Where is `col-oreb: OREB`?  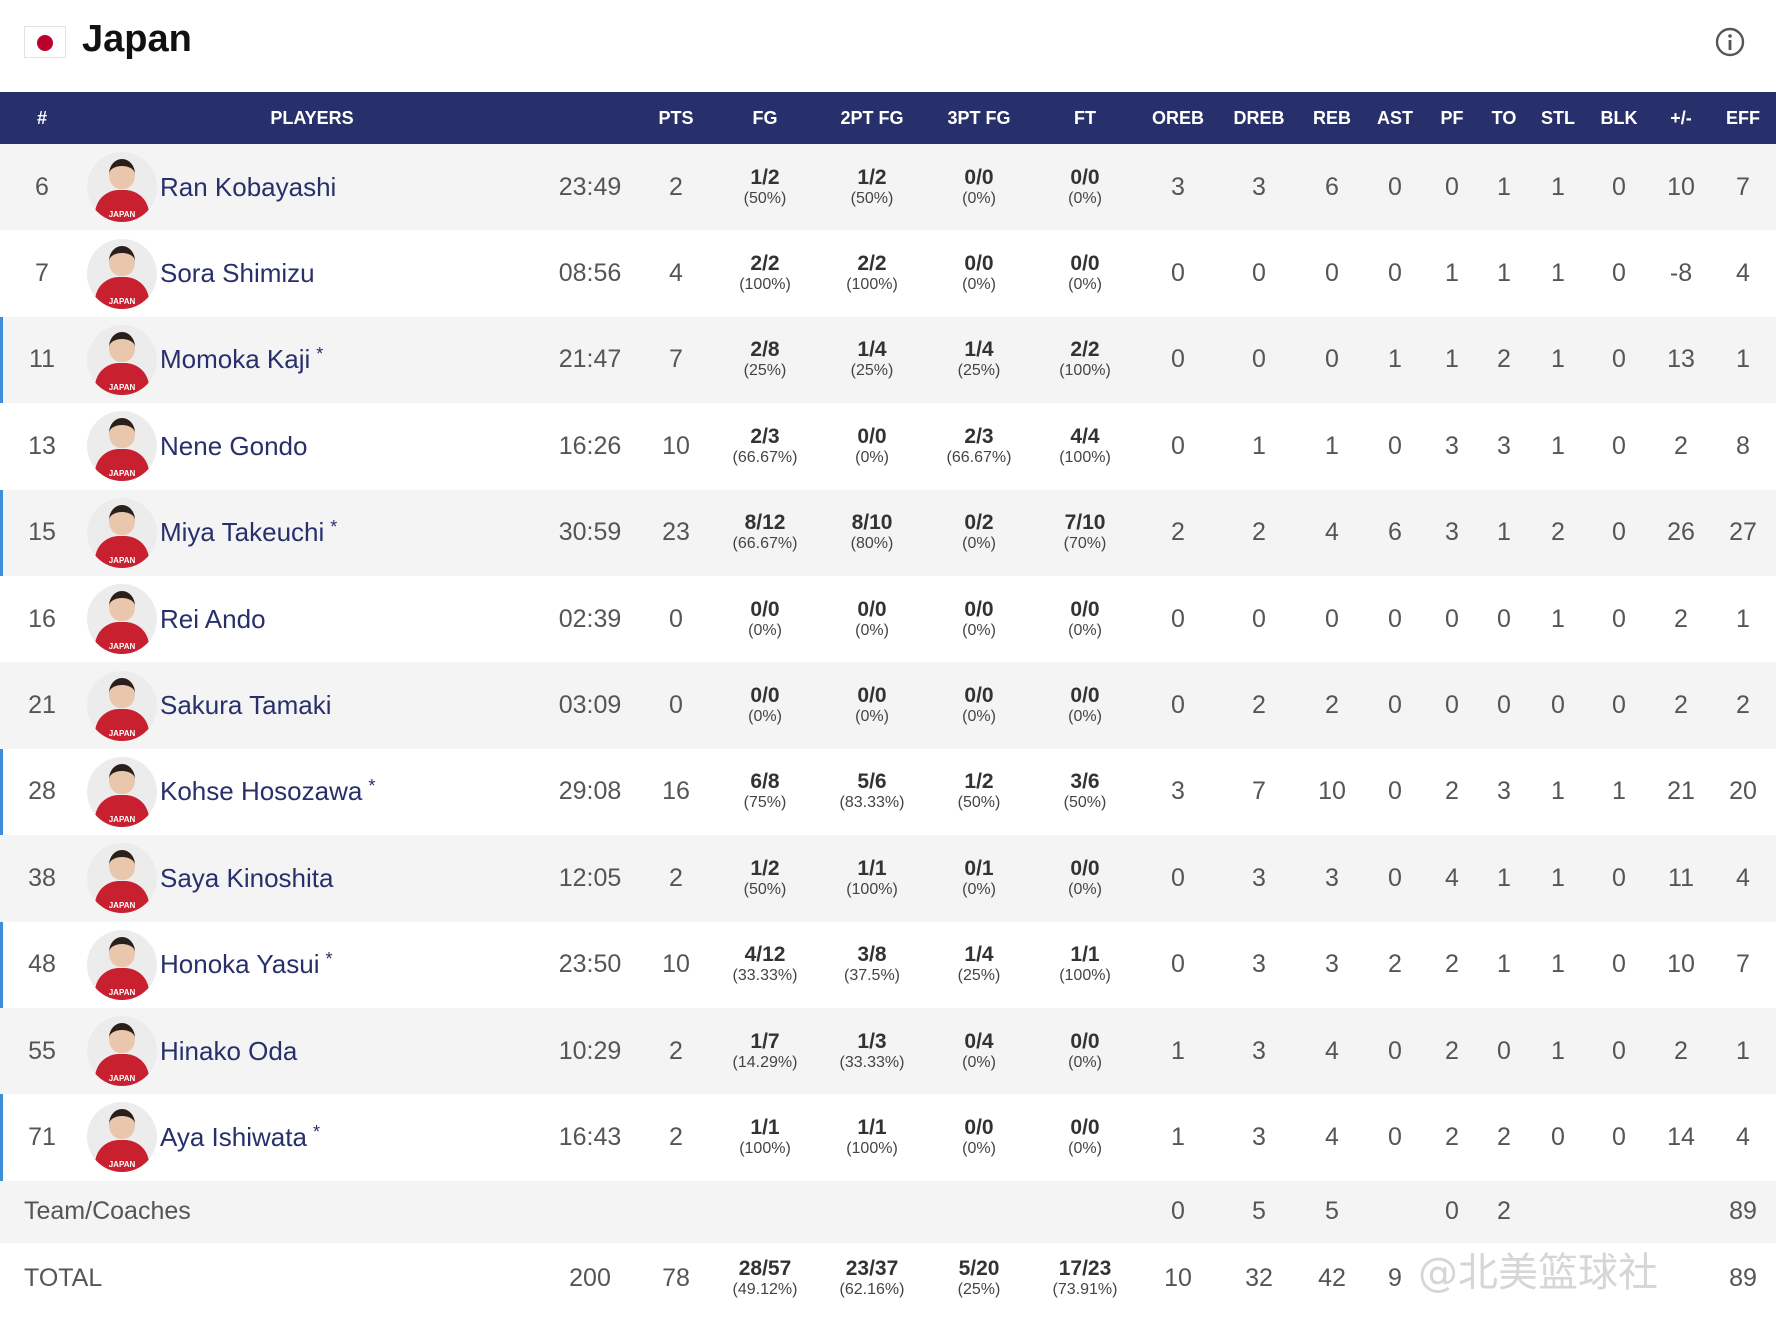 col-oreb: OREB is located at coordinates (1178, 118).